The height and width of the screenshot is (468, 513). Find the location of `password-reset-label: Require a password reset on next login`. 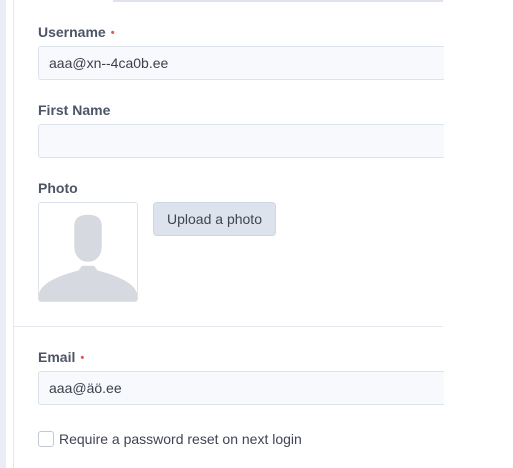

password-reset-label: Require a password reset on next login is located at coordinates (180, 439).